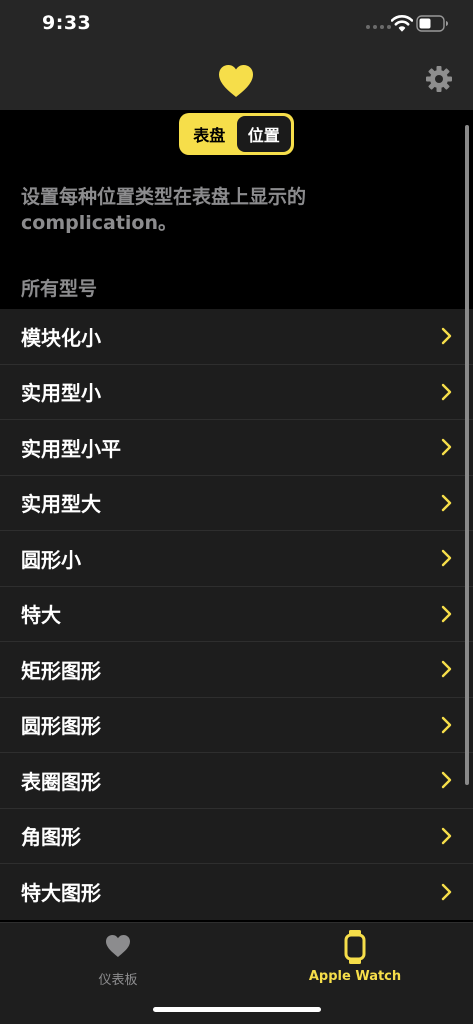 The height and width of the screenshot is (1024, 473). Describe the element at coordinates (67, 23) in the screenshot. I see `status-time: 9:33` at that location.